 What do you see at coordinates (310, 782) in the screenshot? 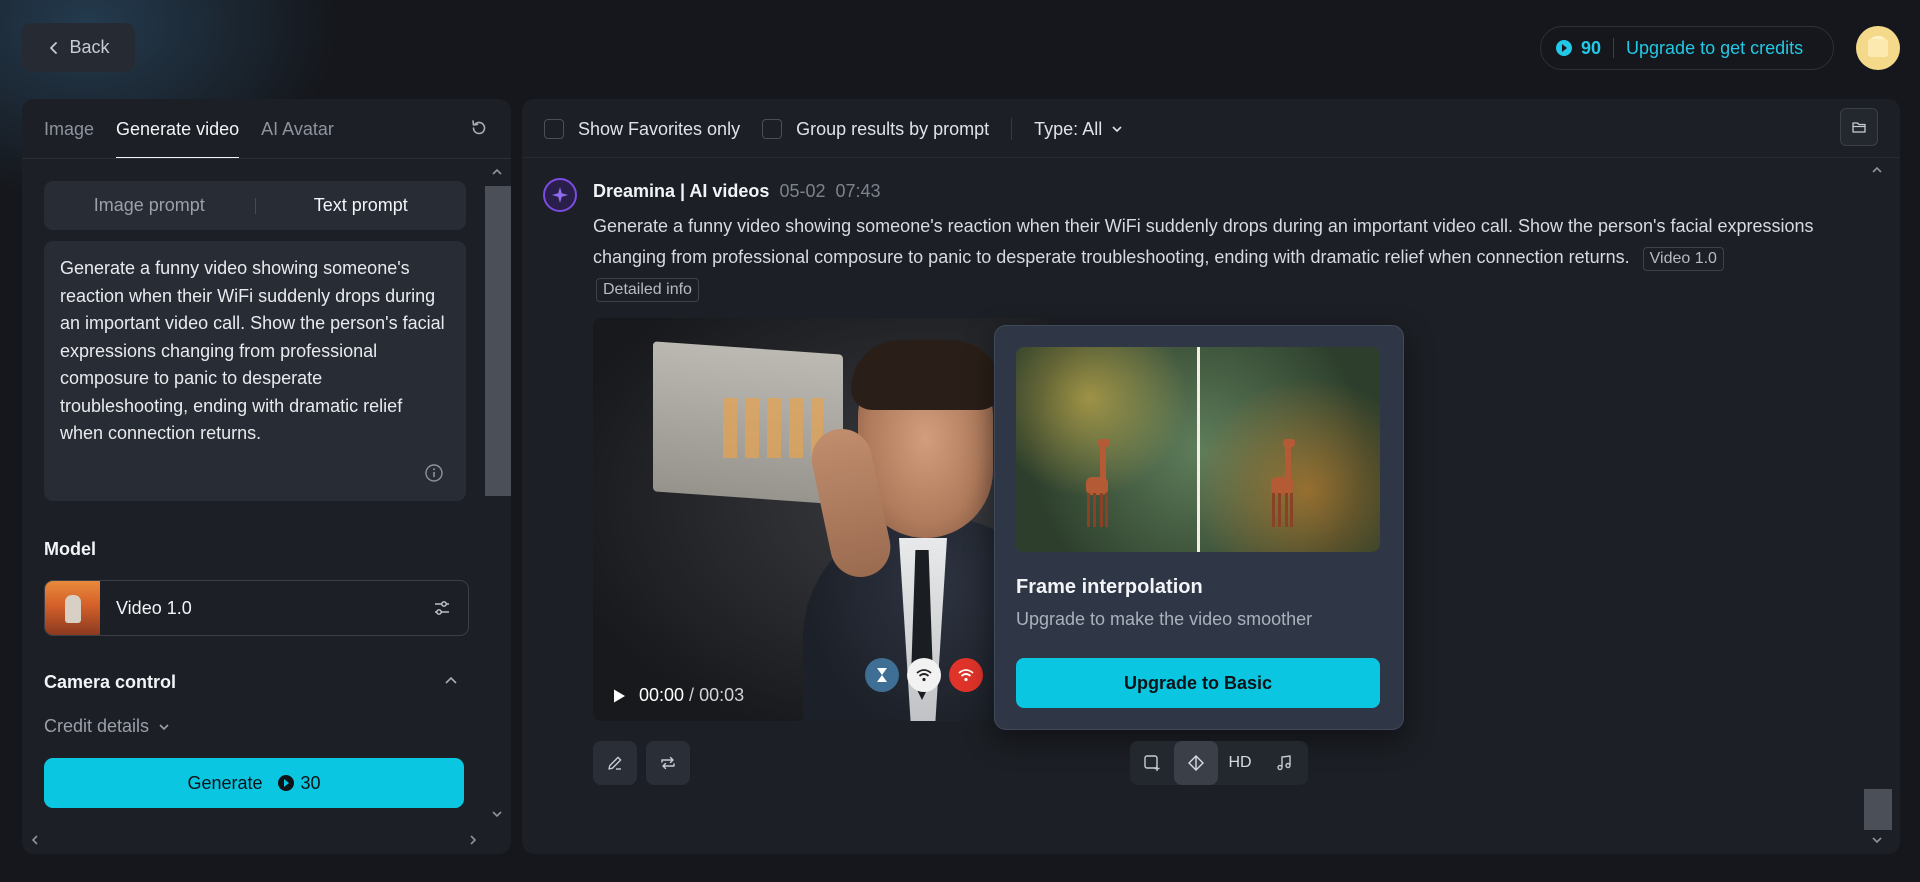
I see `generate-cost: 30` at bounding box center [310, 782].